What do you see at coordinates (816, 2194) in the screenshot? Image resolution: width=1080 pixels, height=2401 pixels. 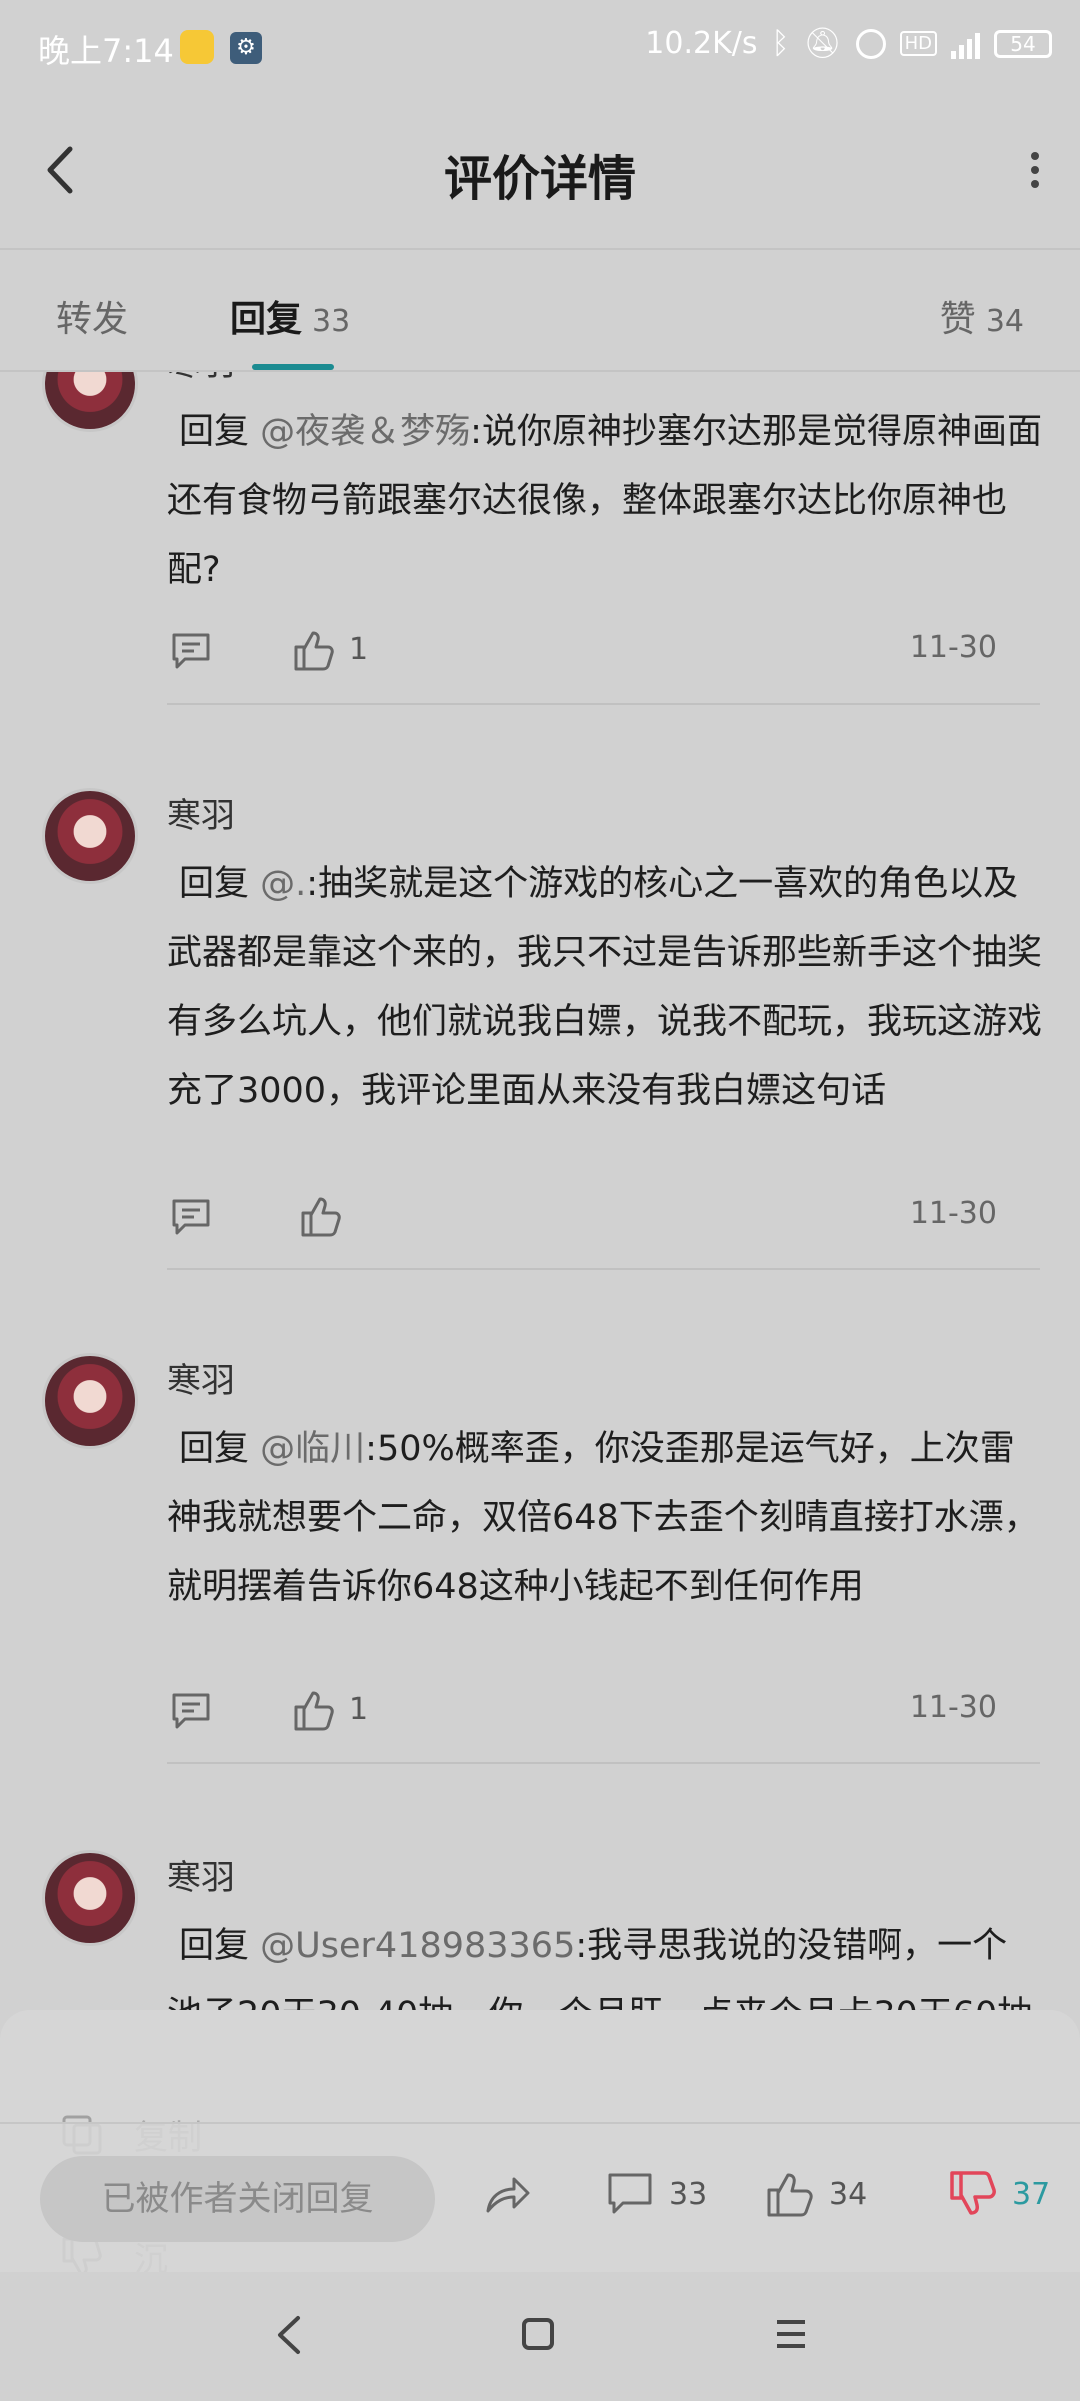 I see `like-button: 34` at bounding box center [816, 2194].